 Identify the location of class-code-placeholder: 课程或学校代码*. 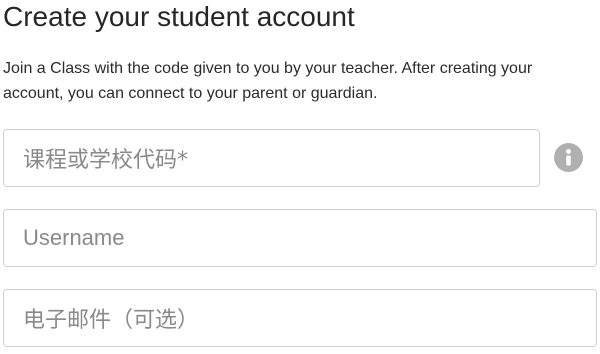
(106, 160).